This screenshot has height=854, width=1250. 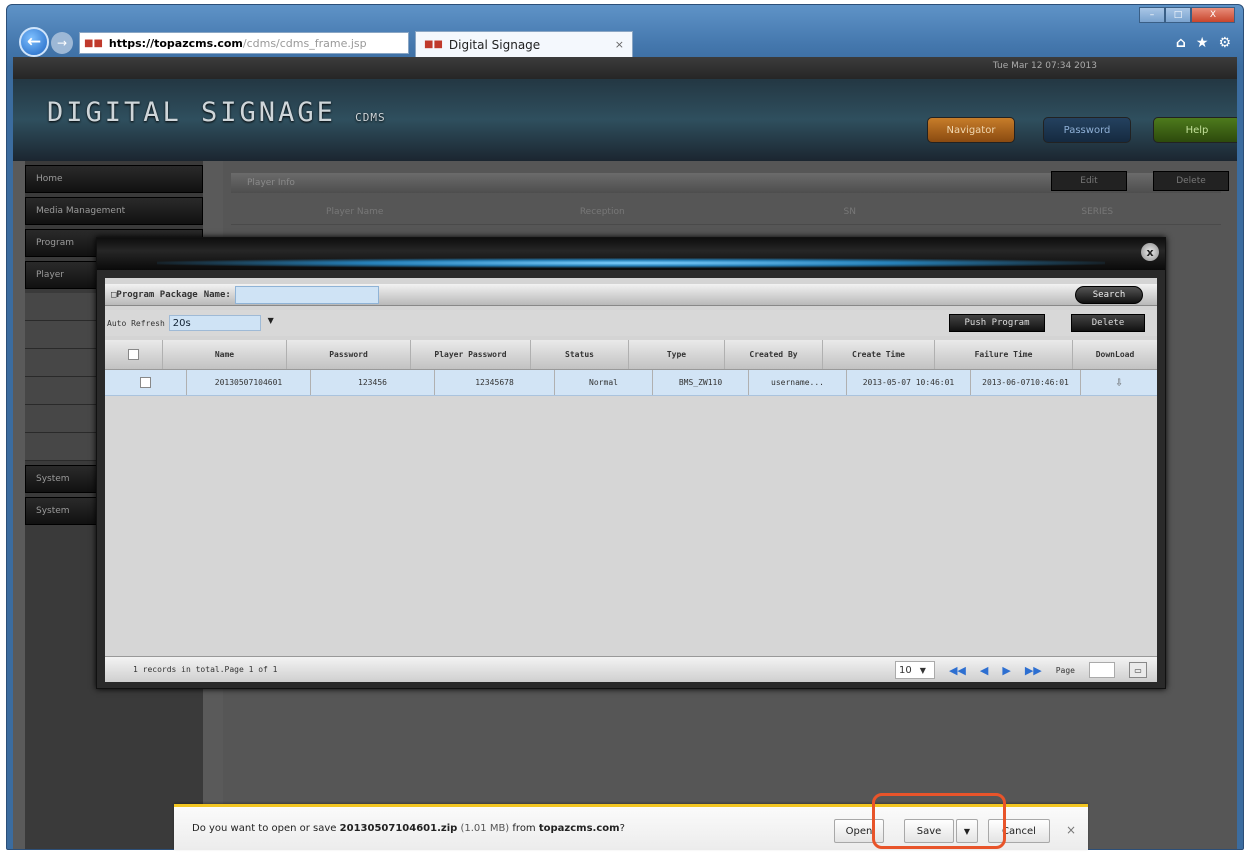 I want to click on password-button: Password, so click(x=1087, y=130).